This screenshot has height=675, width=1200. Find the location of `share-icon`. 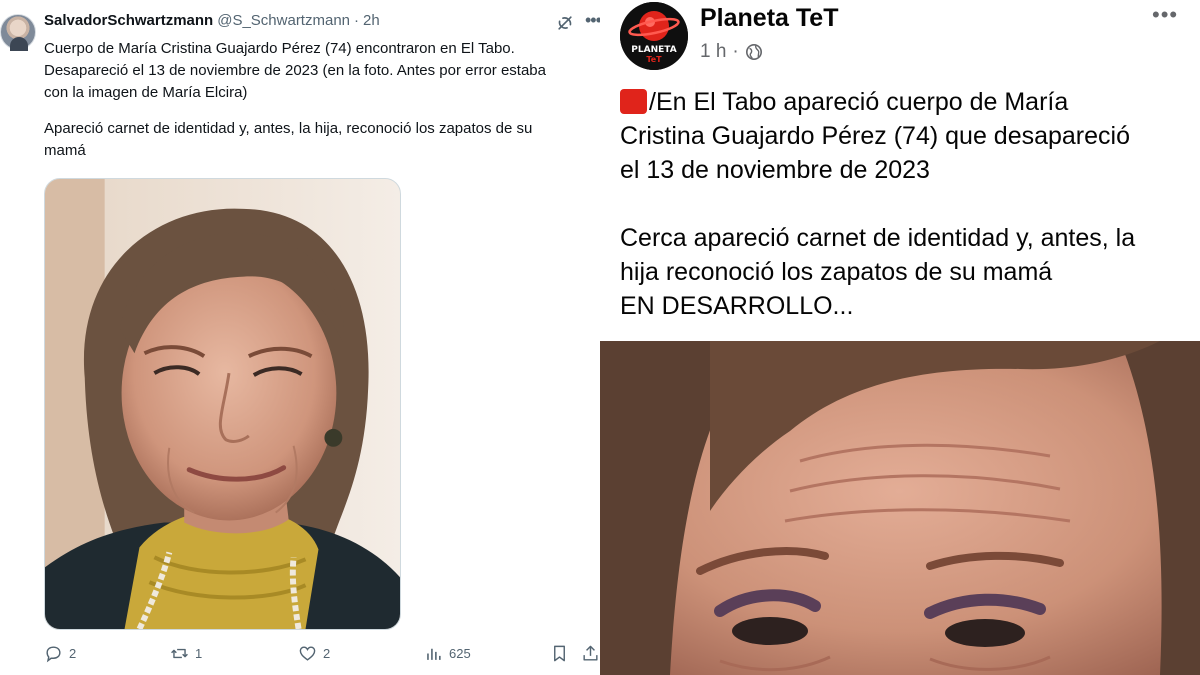

share-icon is located at coordinates (590, 653).